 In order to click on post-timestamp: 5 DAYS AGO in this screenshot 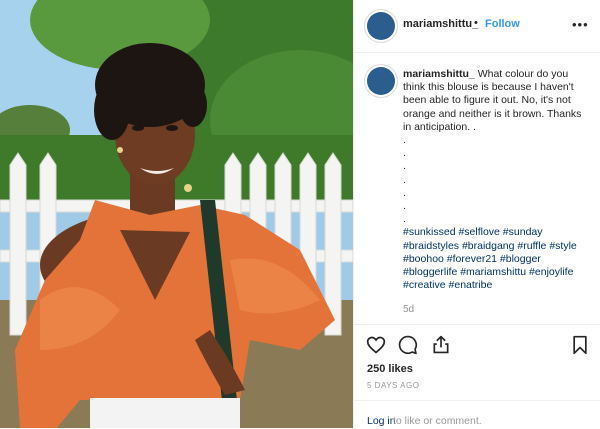, I will do `click(393, 385)`.